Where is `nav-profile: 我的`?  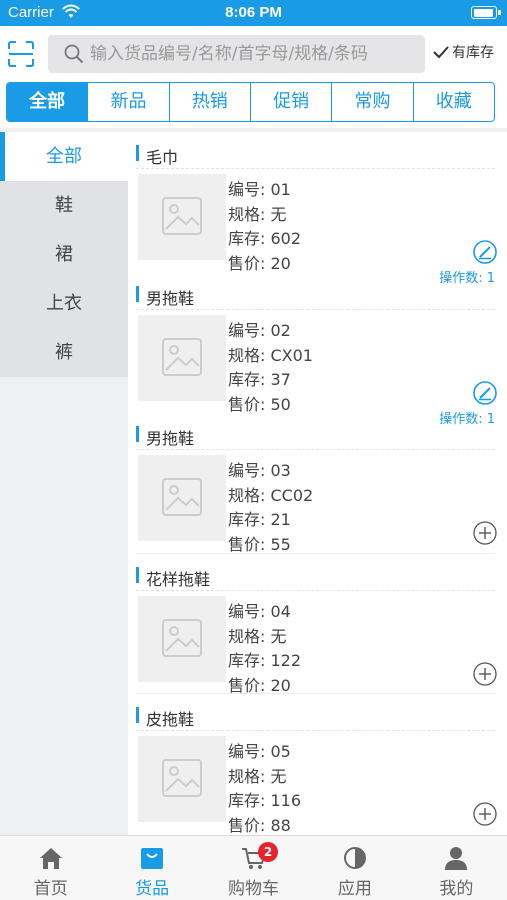 nav-profile: 我的 is located at coordinates (456, 868).